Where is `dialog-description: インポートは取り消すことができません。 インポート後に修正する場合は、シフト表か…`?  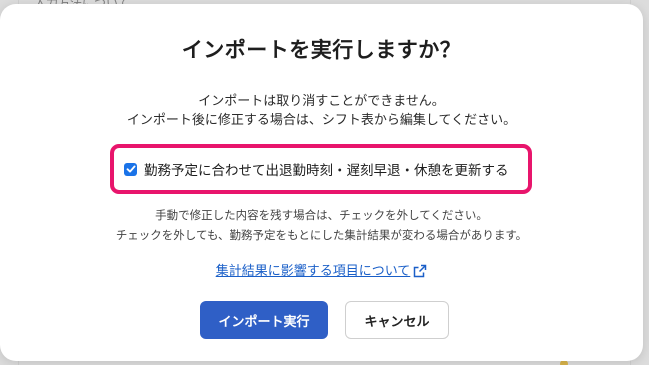 dialog-description: インポートは取り消すことができません。 インポート後に修正する場合は、シフト表か… is located at coordinates (321, 111).